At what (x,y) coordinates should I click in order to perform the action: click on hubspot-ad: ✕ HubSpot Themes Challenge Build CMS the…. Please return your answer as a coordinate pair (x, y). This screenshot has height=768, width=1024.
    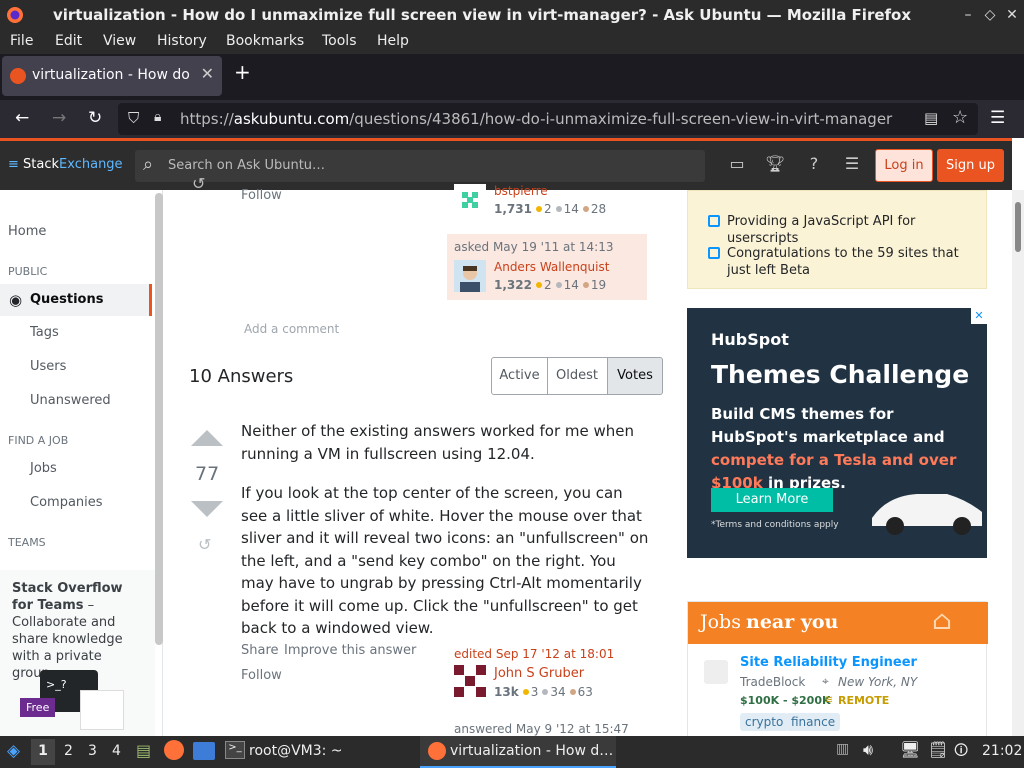
    Looking at the image, I should click on (837, 433).